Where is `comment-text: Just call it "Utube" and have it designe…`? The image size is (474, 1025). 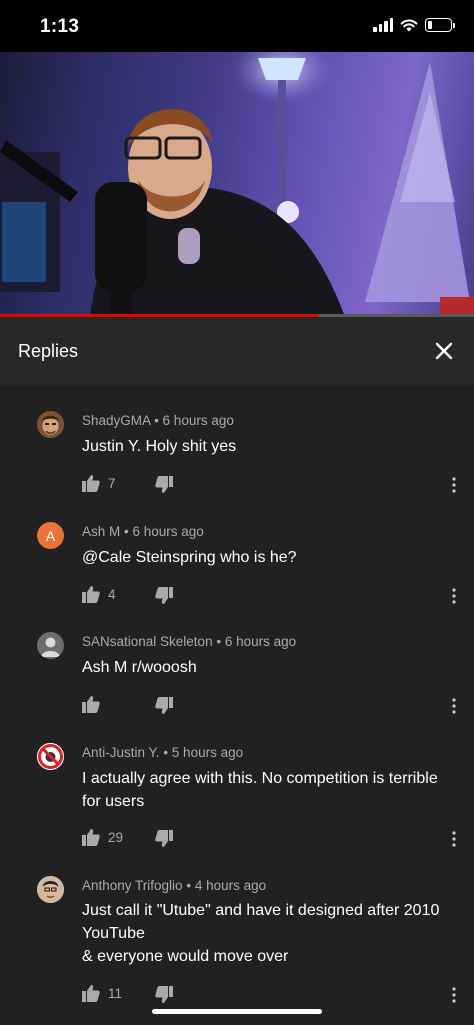
comment-text: Just call it "Utube" and have it designe… is located at coordinates (267, 933).